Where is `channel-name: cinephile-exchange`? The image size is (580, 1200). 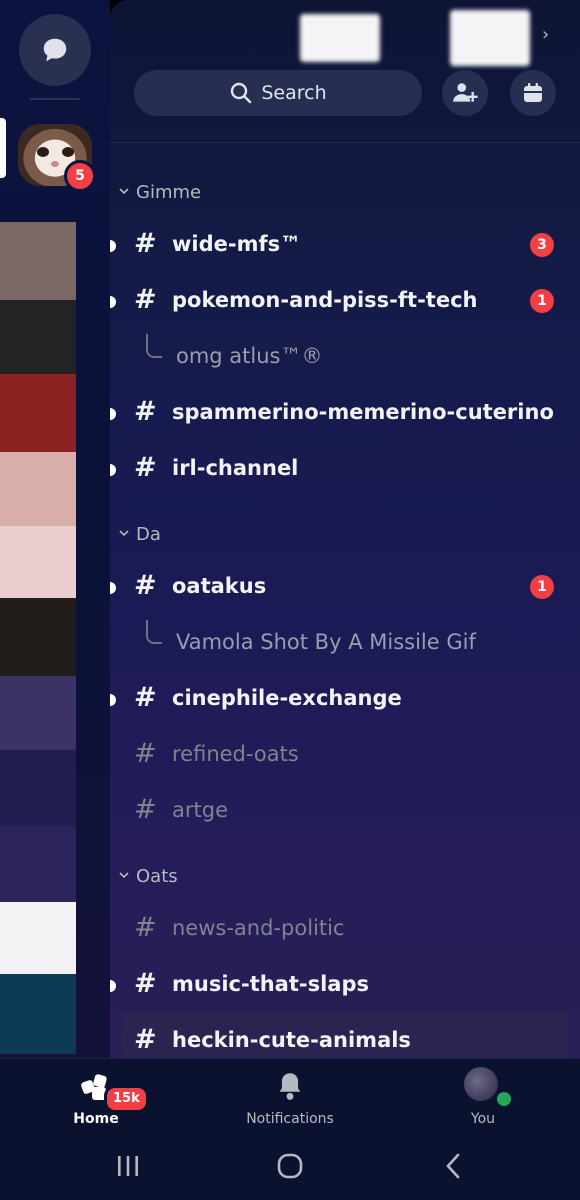
channel-name: cinephile-exchange is located at coordinates (287, 698).